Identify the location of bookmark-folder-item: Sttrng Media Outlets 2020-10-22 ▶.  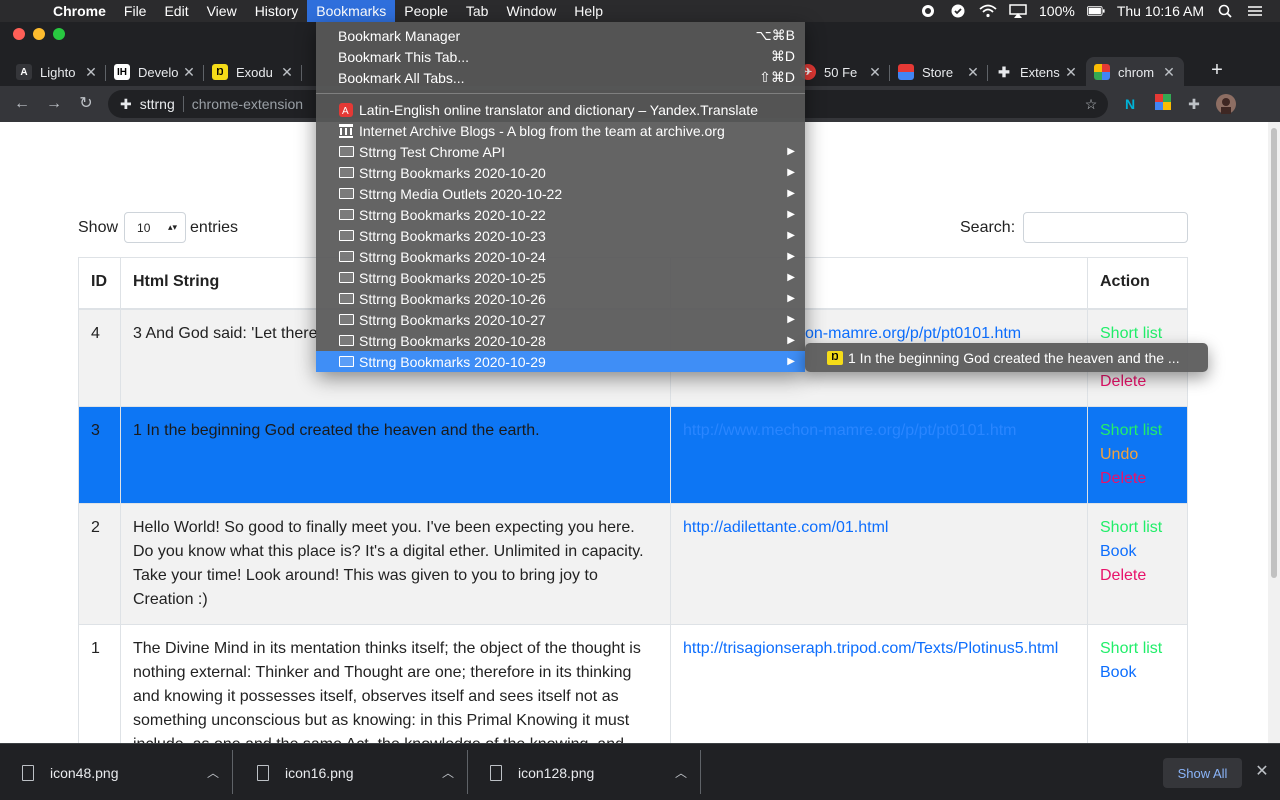
(560, 193).